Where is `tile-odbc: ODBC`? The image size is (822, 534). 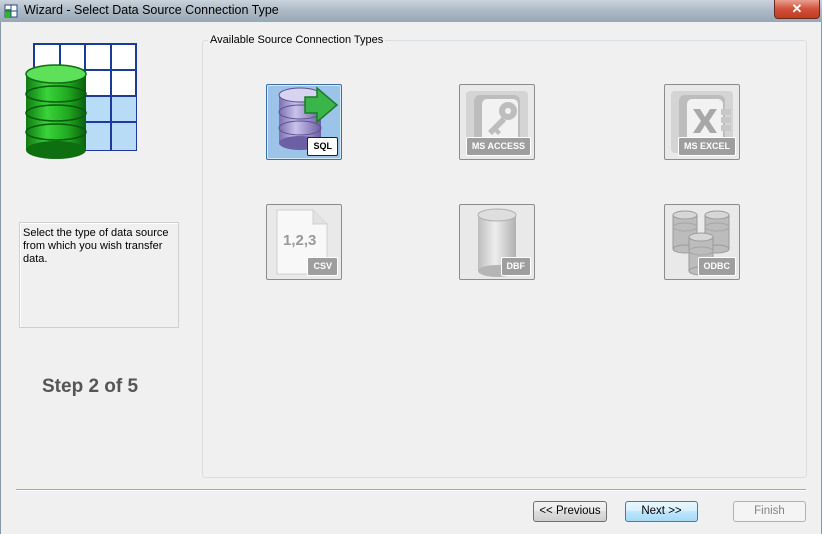
tile-odbc: ODBC is located at coordinates (702, 242).